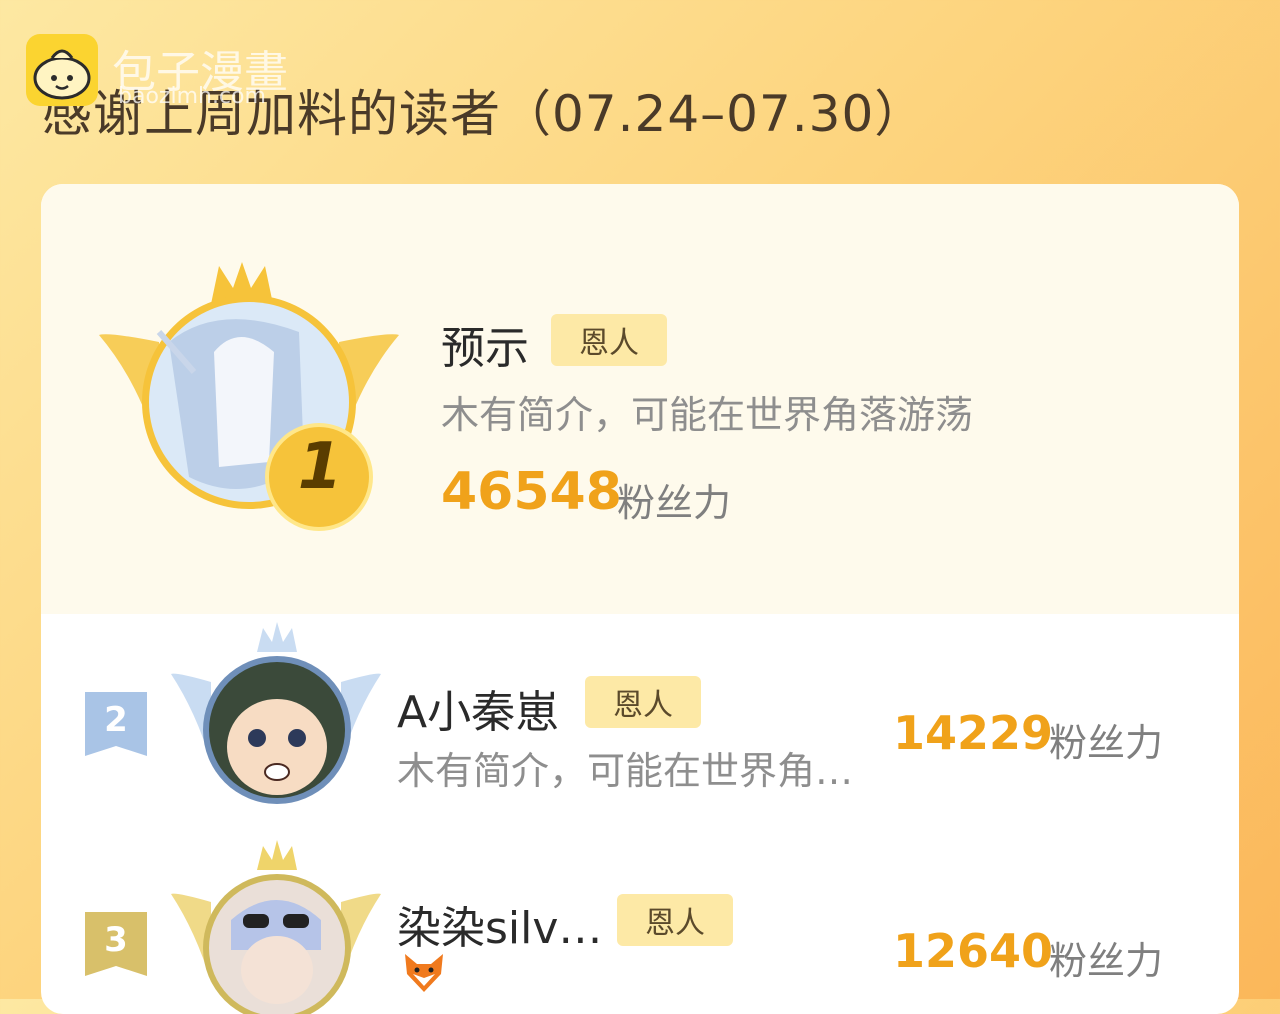  What do you see at coordinates (1106, 961) in the screenshot?
I see `reader-3-score-label: 粉丝力` at bounding box center [1106, 961].